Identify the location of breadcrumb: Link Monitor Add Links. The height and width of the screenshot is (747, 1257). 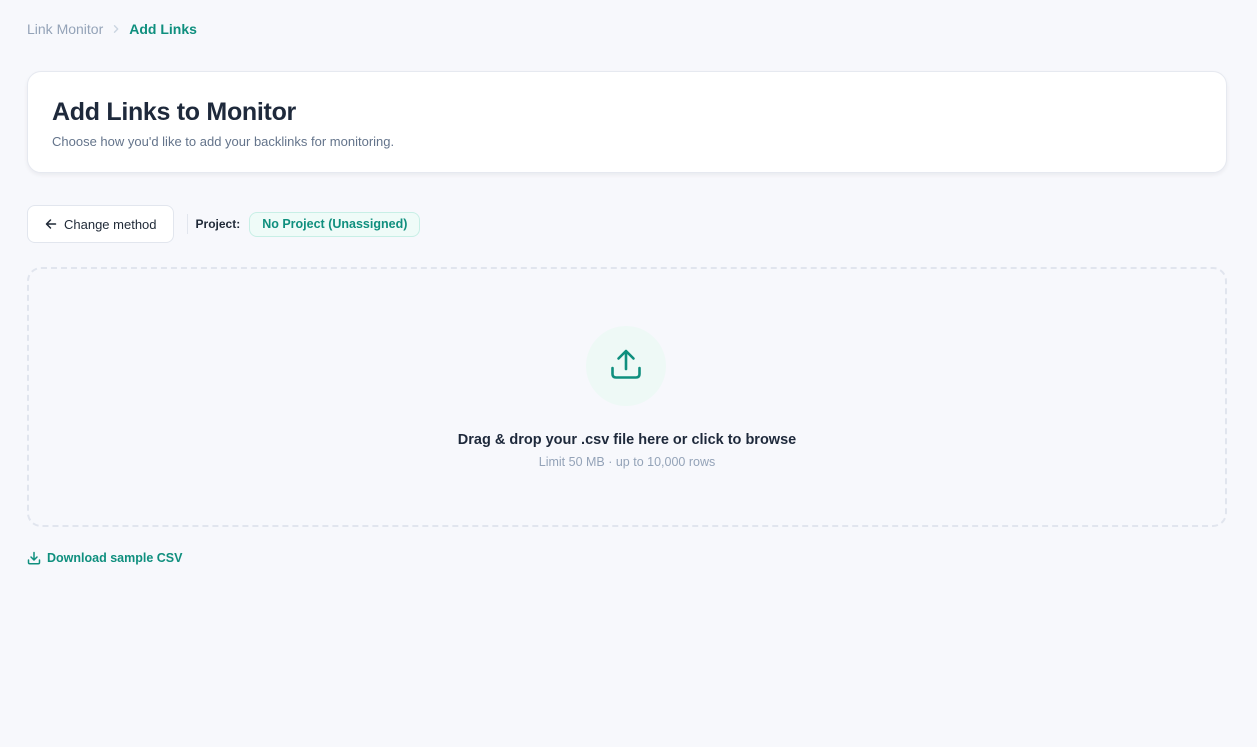
(112, 29).